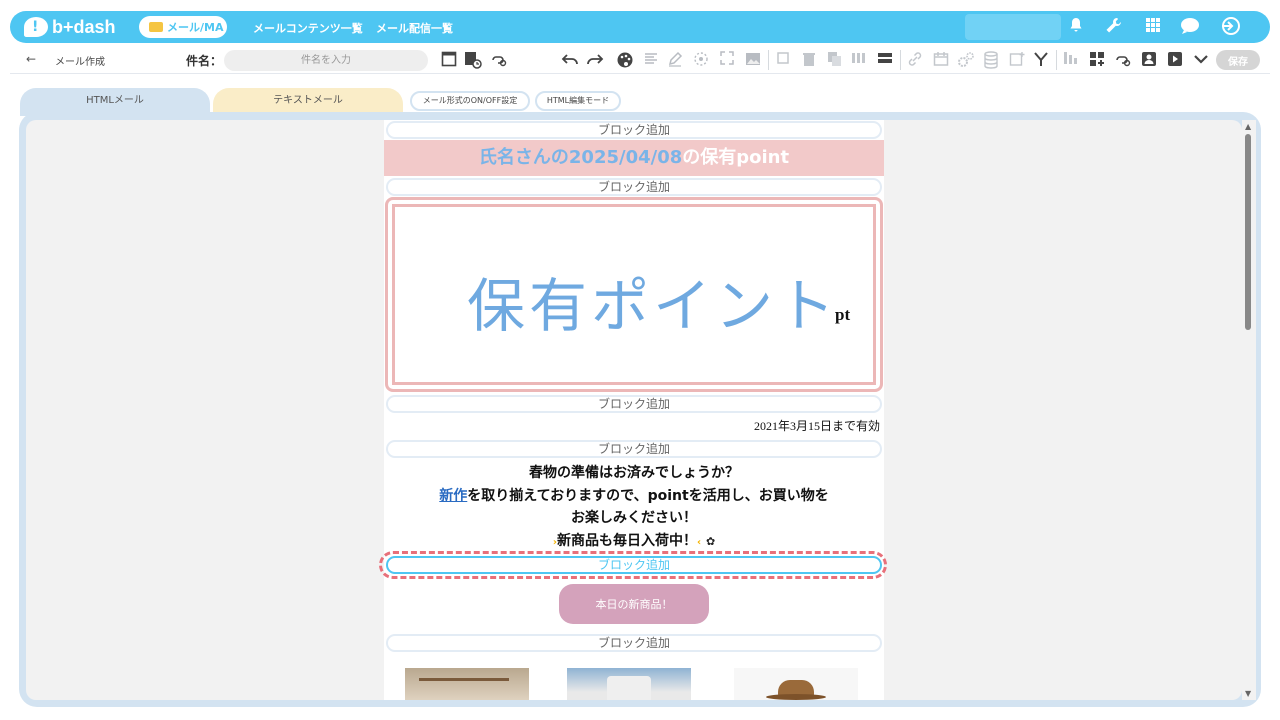  Describe the element at coordinates (634, 604) in the screenshot. I see `new-products-button: 本日の新商品！` at that location.